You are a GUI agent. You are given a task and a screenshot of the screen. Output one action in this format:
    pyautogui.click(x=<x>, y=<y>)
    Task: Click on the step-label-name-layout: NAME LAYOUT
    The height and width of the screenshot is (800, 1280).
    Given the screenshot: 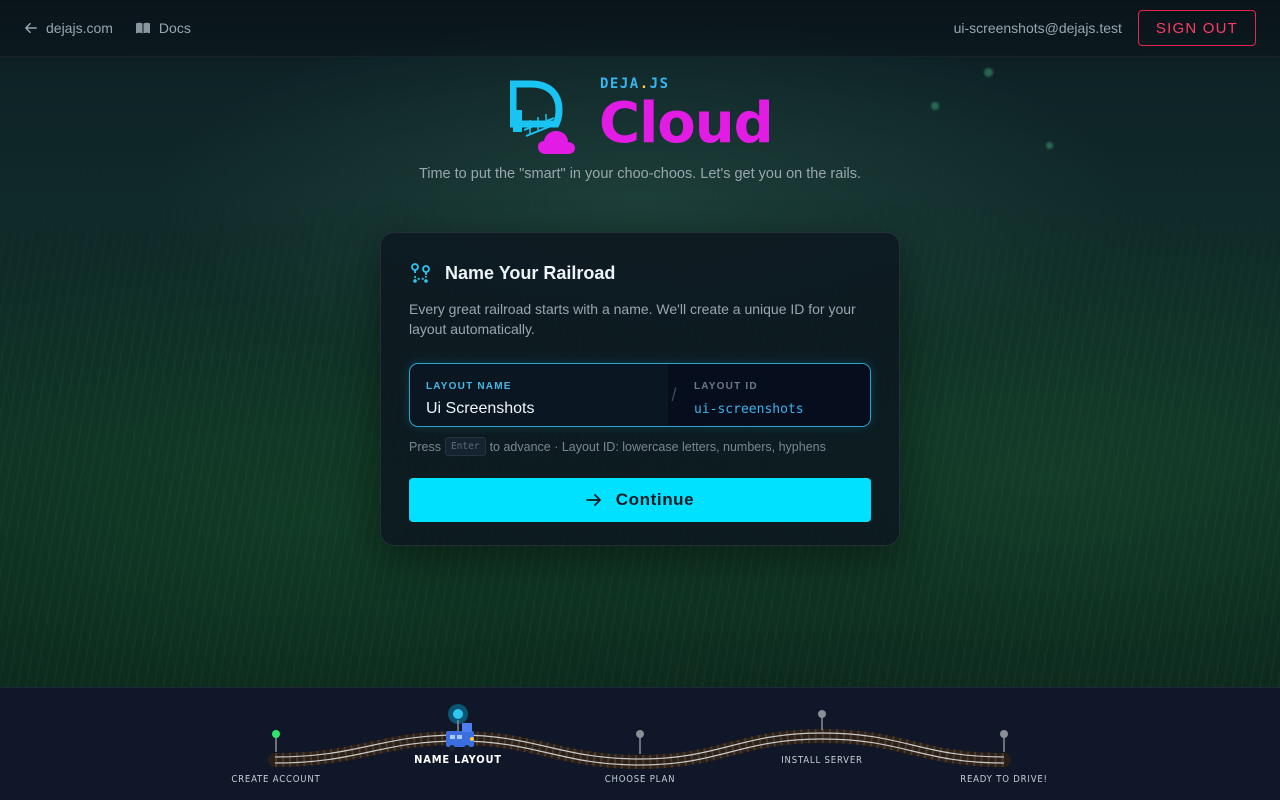 What is the action you would take?
    pyautogui.click(x=458, y=759)
    